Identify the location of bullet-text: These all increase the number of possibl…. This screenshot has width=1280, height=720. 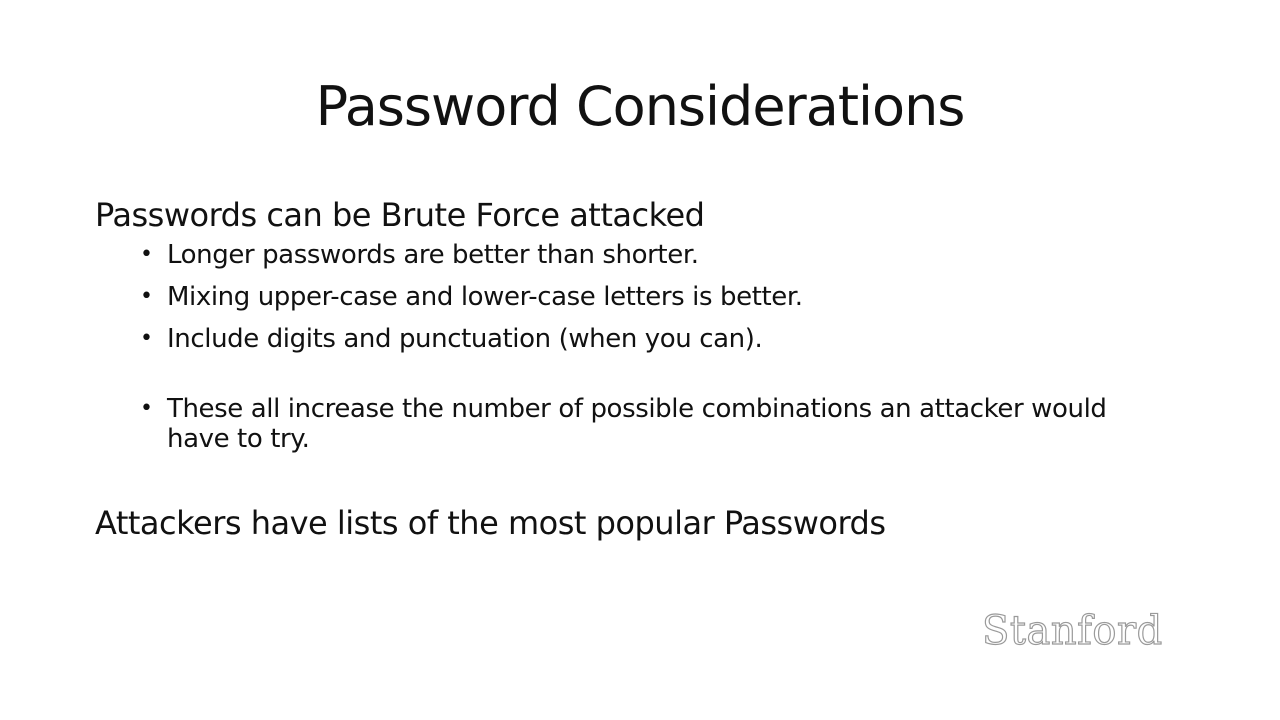
(637, 424).